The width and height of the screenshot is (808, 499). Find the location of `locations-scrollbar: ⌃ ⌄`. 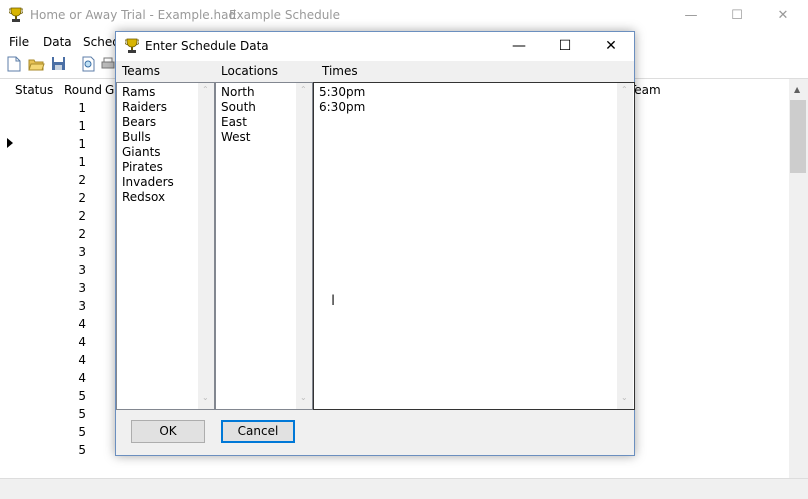

locations-scrollbar: ⌃ ⌄ is located at coordinates (304, 246).